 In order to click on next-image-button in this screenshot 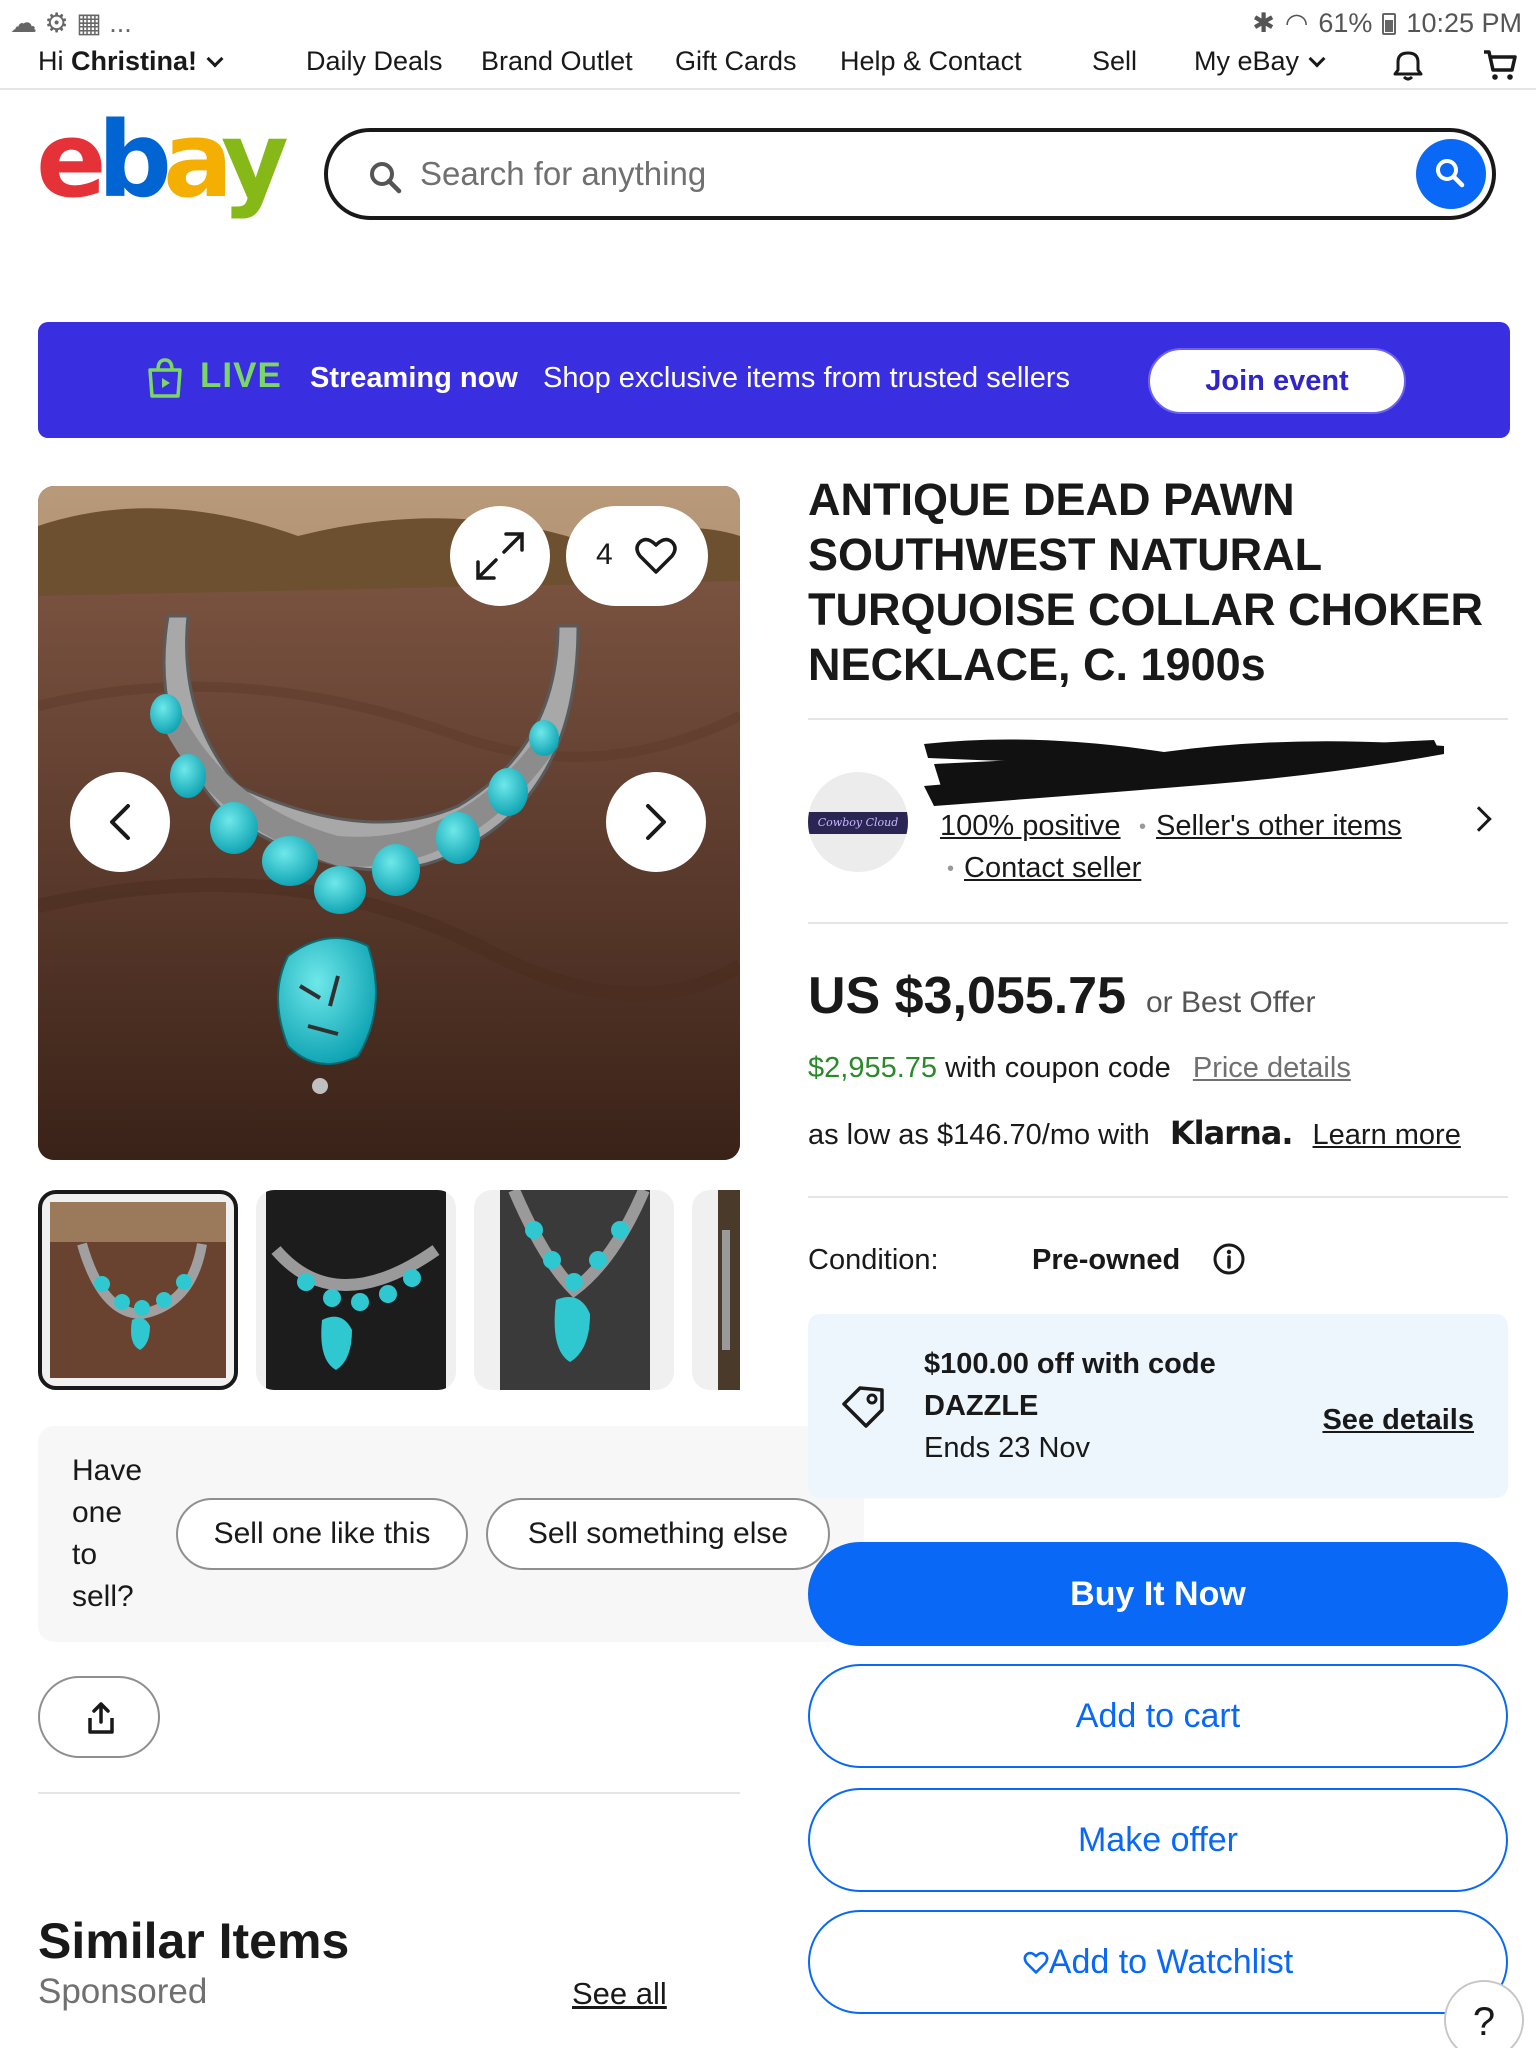, I will do `click(656, 822)`.